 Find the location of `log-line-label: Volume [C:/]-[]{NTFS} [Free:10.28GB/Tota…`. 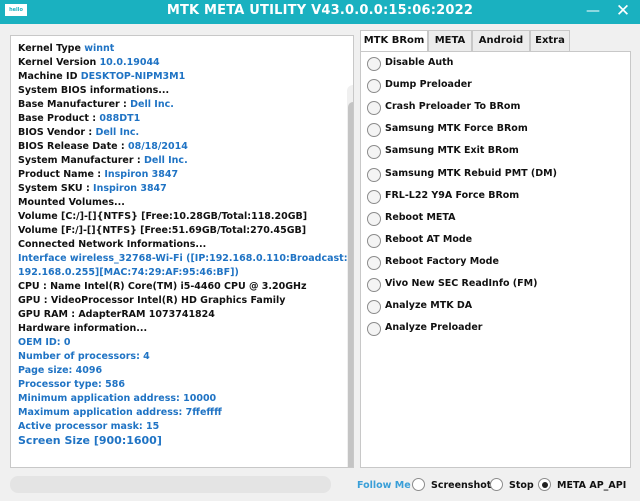

log-line-label: Volume [C:/]-[]{NTFS} [Free:10.28GB/Tota… is located at coordinates (163, 216).